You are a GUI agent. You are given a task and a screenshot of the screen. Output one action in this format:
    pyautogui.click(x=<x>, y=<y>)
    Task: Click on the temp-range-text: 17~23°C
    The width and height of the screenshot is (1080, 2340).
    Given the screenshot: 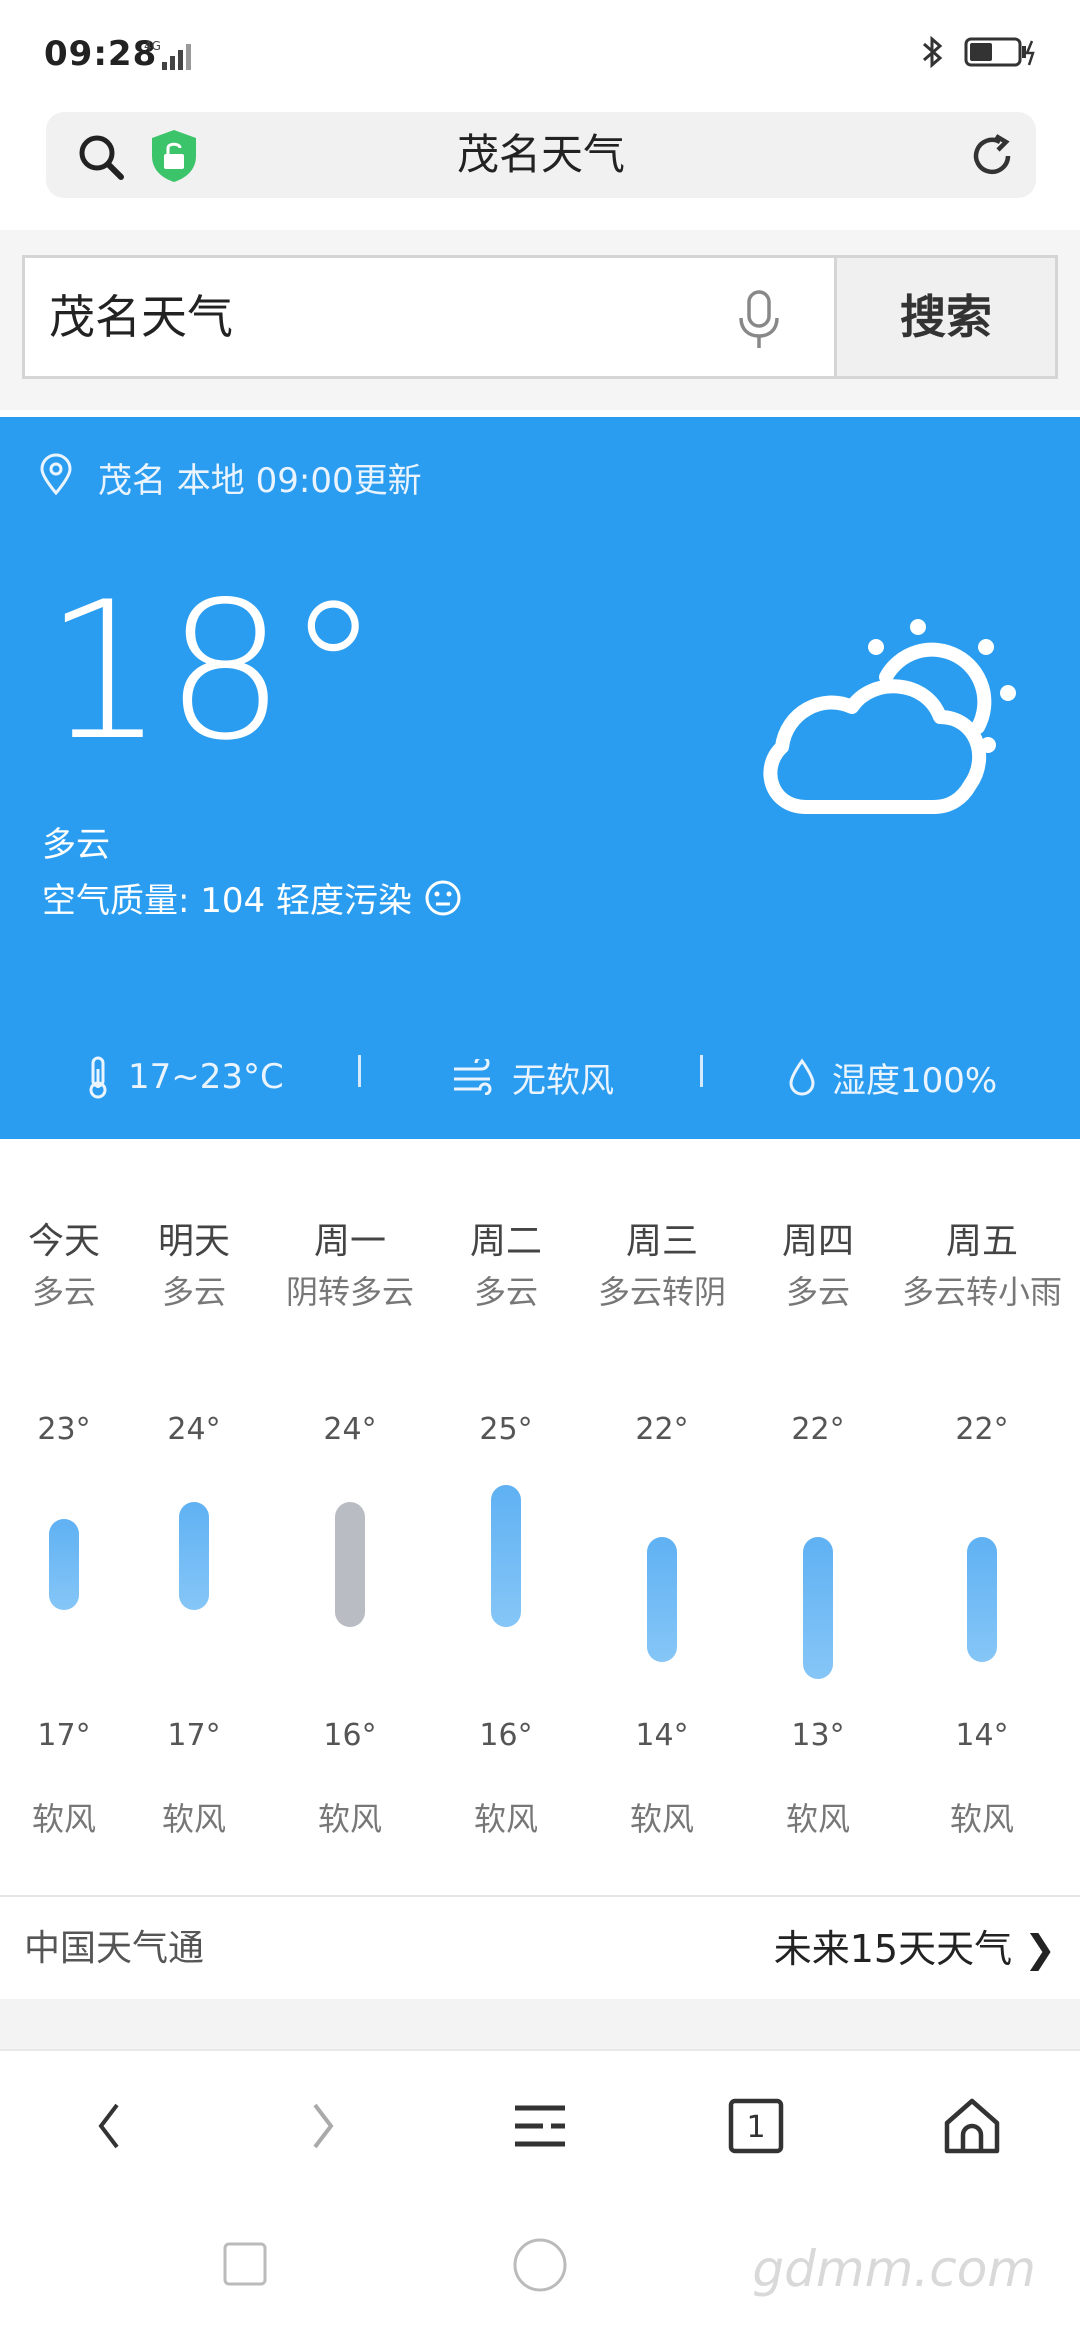 What is the action you would take?
    pyautogui.click(x=206, y=1077)
    